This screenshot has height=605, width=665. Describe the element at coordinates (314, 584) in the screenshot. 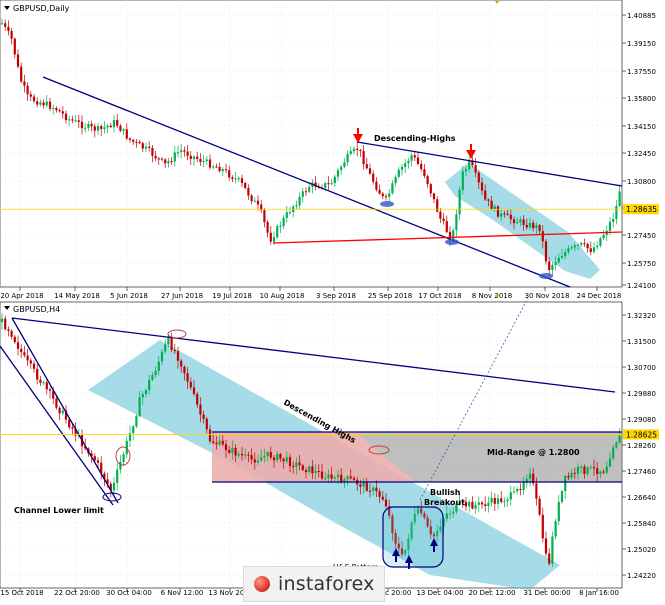

I see `instaforex-logo: instaforex` at that location.